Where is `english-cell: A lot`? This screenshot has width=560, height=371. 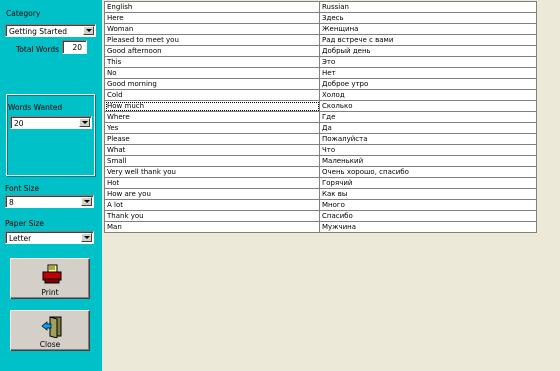
english-cell: A lot is located at coordinates (212, 205).